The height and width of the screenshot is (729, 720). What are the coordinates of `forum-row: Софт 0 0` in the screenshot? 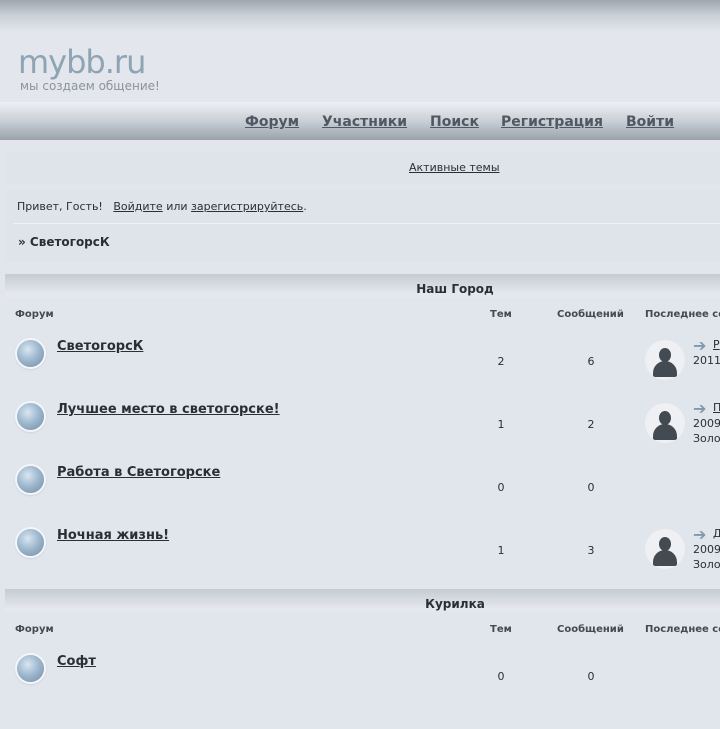 It's located at (362, 672).